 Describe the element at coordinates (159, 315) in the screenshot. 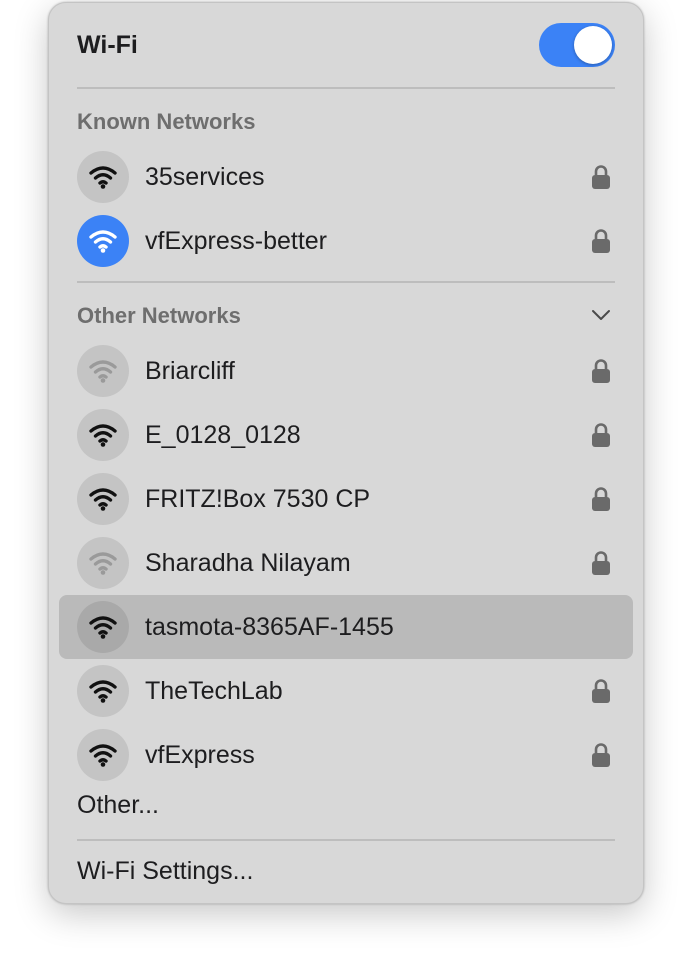

I see `other-networks-label: Other Networks` at that location.